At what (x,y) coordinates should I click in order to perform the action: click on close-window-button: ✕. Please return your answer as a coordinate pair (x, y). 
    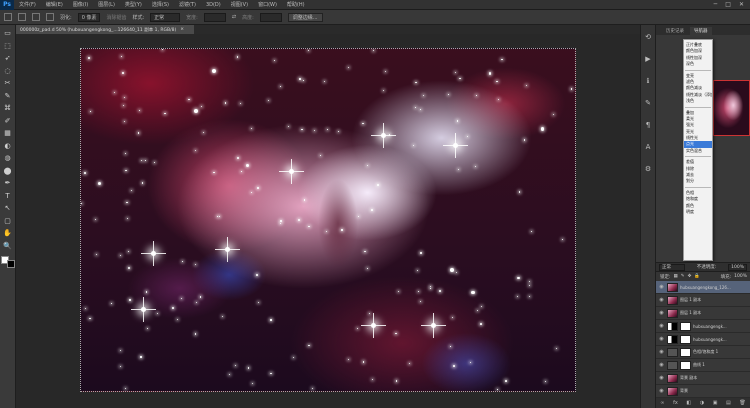
    Looking at the image, I should click on (741, 4).